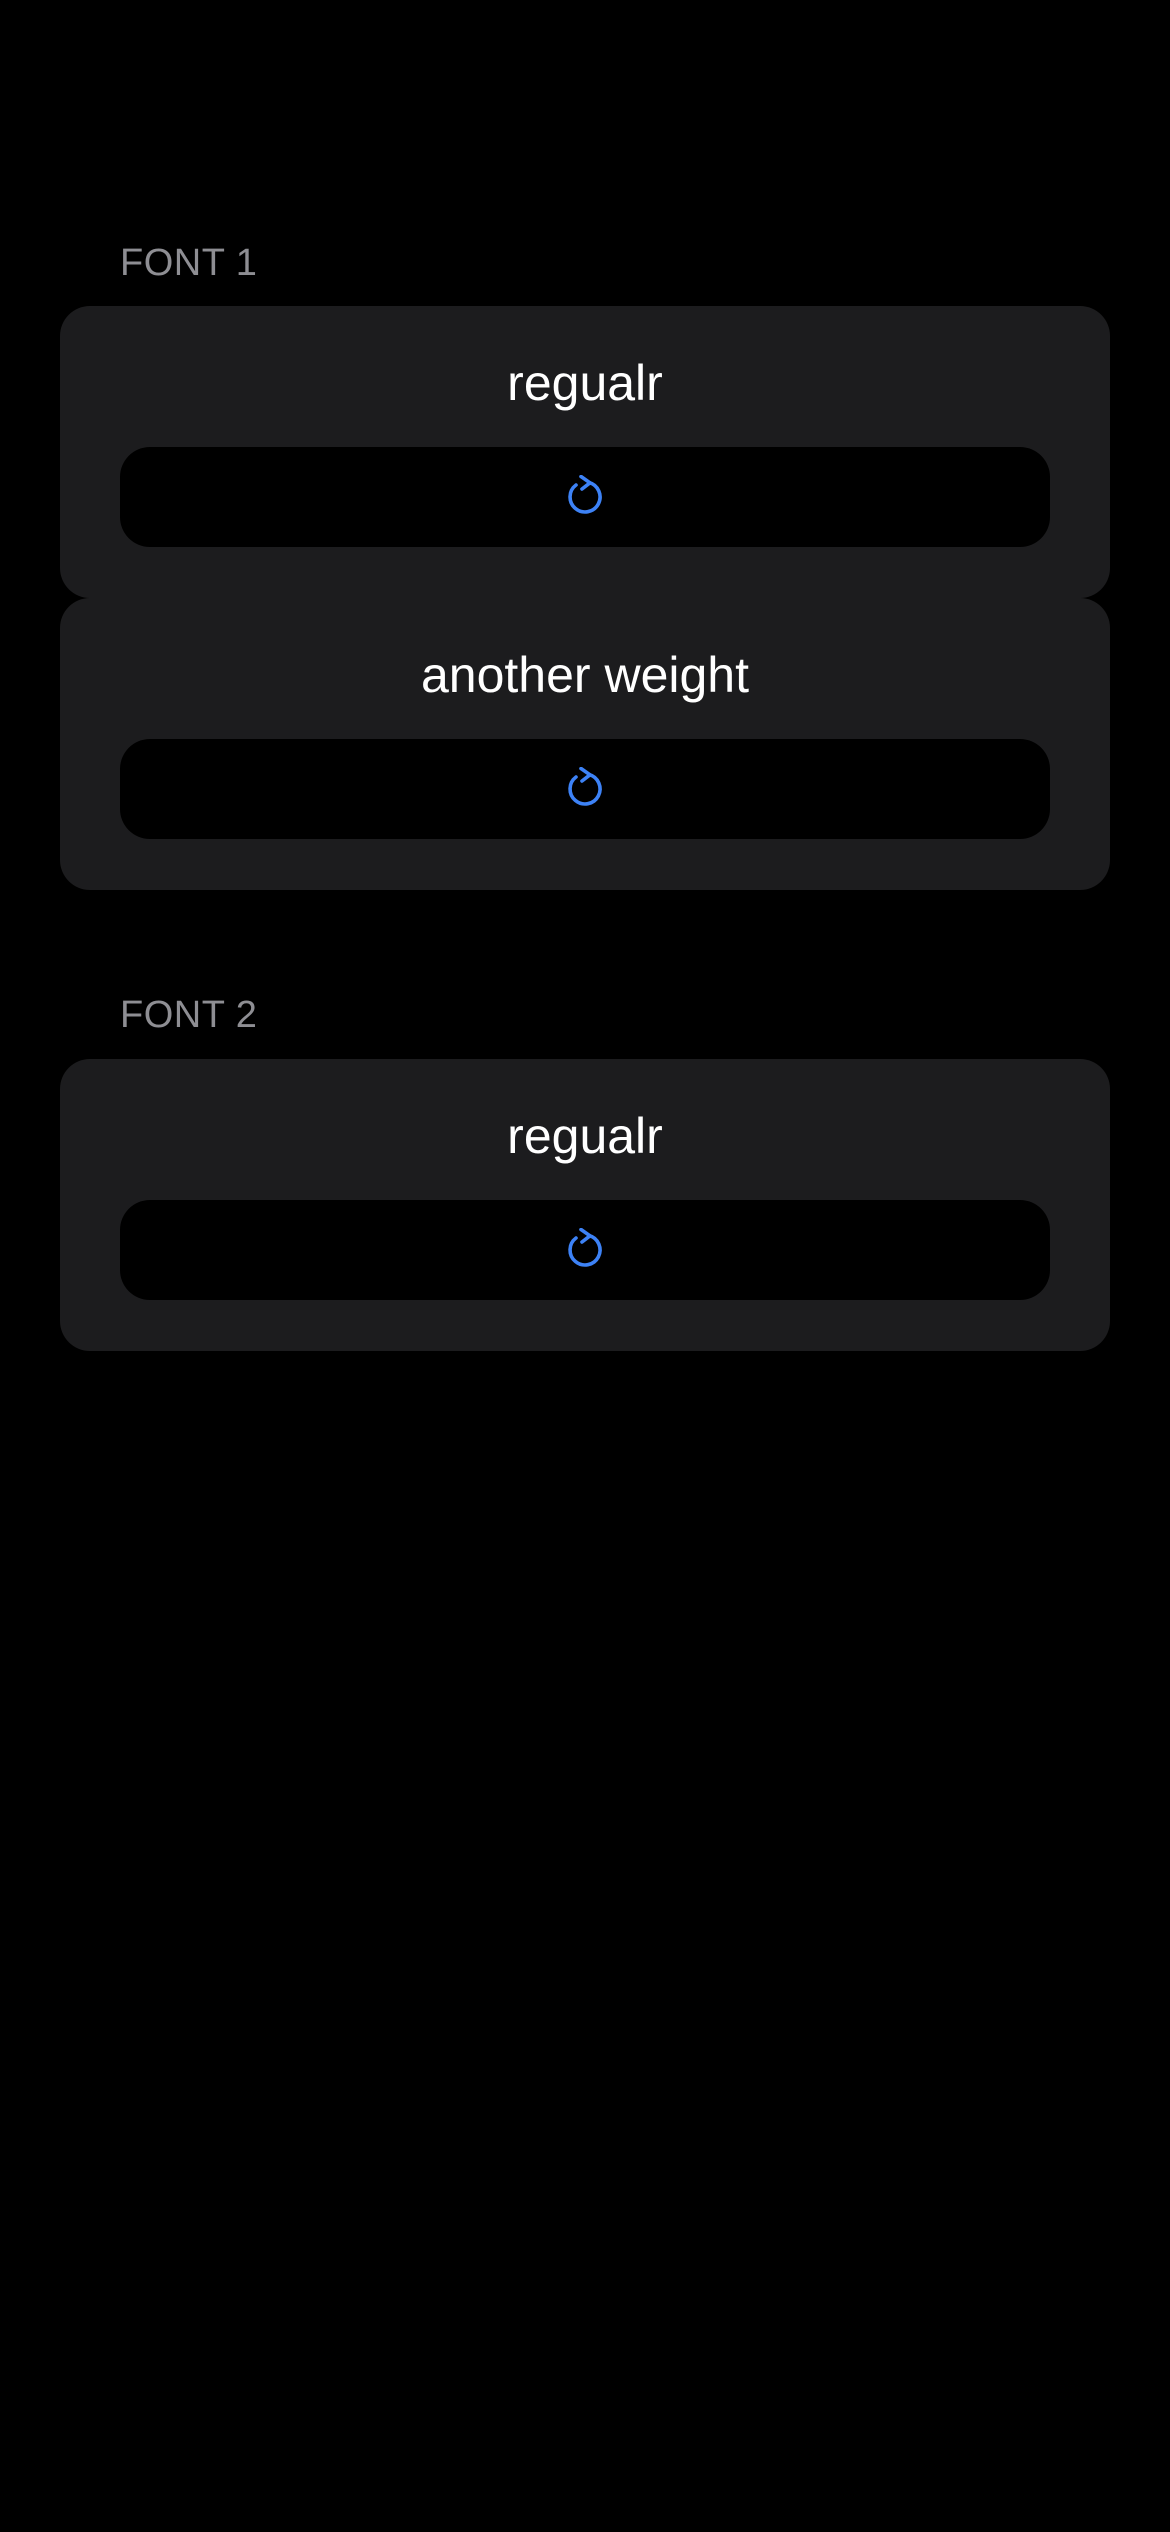  What do you see at coordinates (189, 1015) in the screenshot?
I see `section-header-font-2: FONT 2` at bounding box center [189, 1015].